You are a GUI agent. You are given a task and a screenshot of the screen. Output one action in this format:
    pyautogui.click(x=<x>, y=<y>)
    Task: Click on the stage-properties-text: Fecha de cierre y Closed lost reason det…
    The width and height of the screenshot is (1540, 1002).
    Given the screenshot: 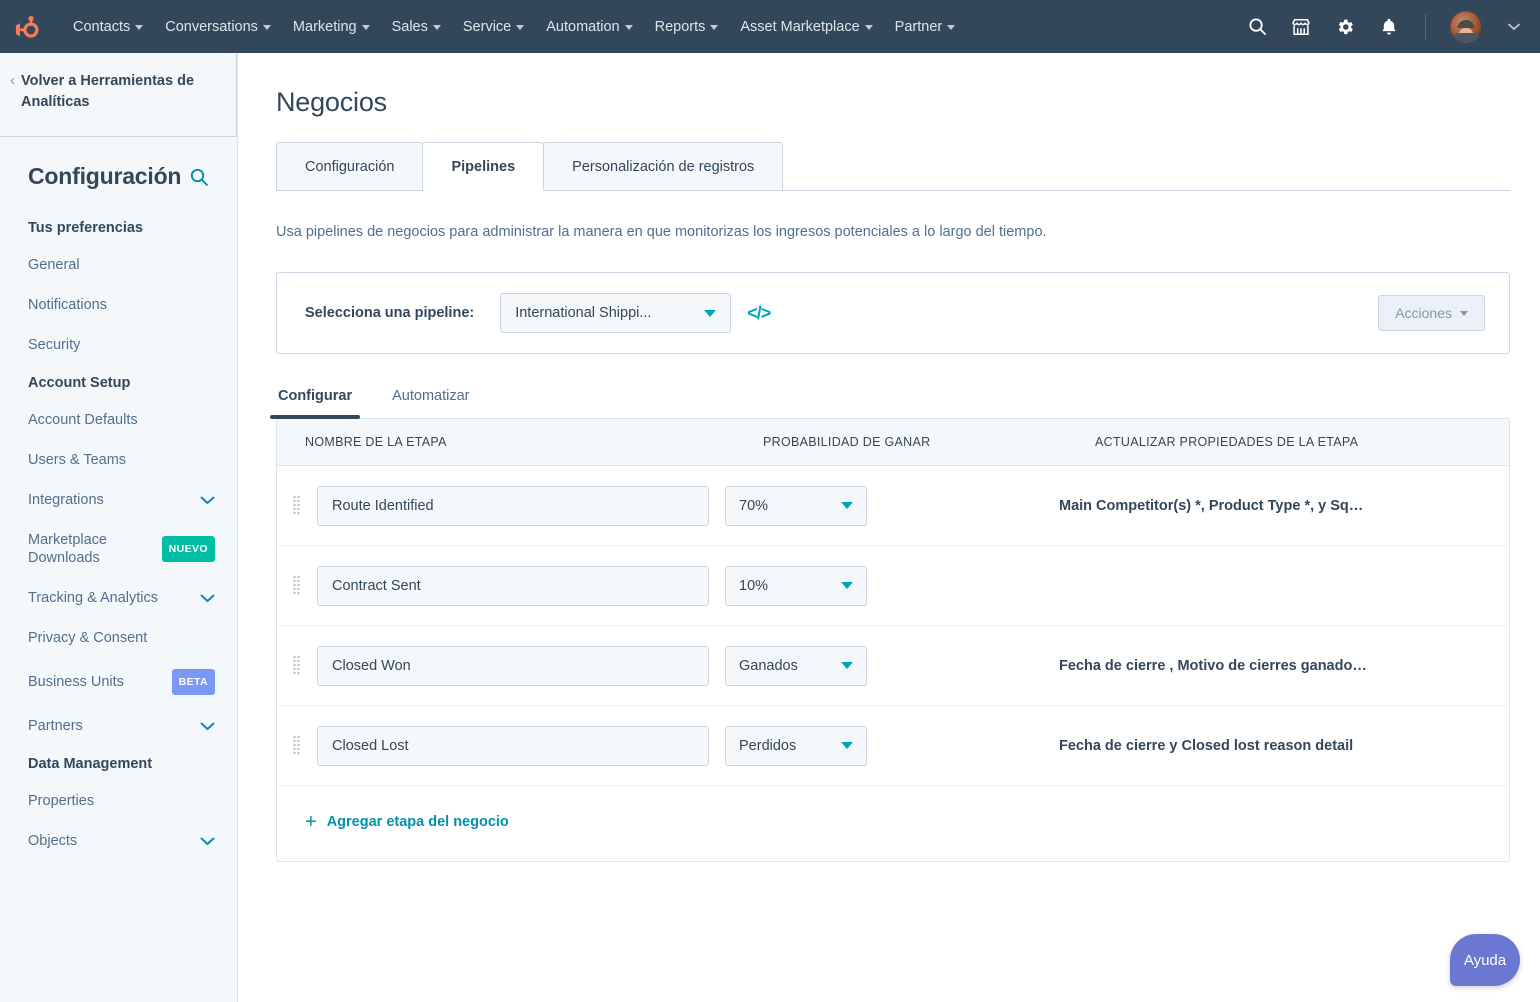 What is the action you would take?
    pyautogui.click(x=1275, y=746)
    